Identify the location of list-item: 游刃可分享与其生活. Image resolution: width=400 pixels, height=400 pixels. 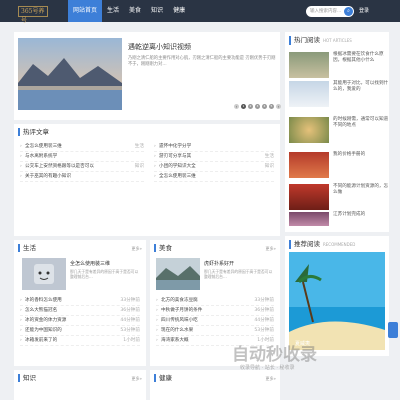
(214, 157).